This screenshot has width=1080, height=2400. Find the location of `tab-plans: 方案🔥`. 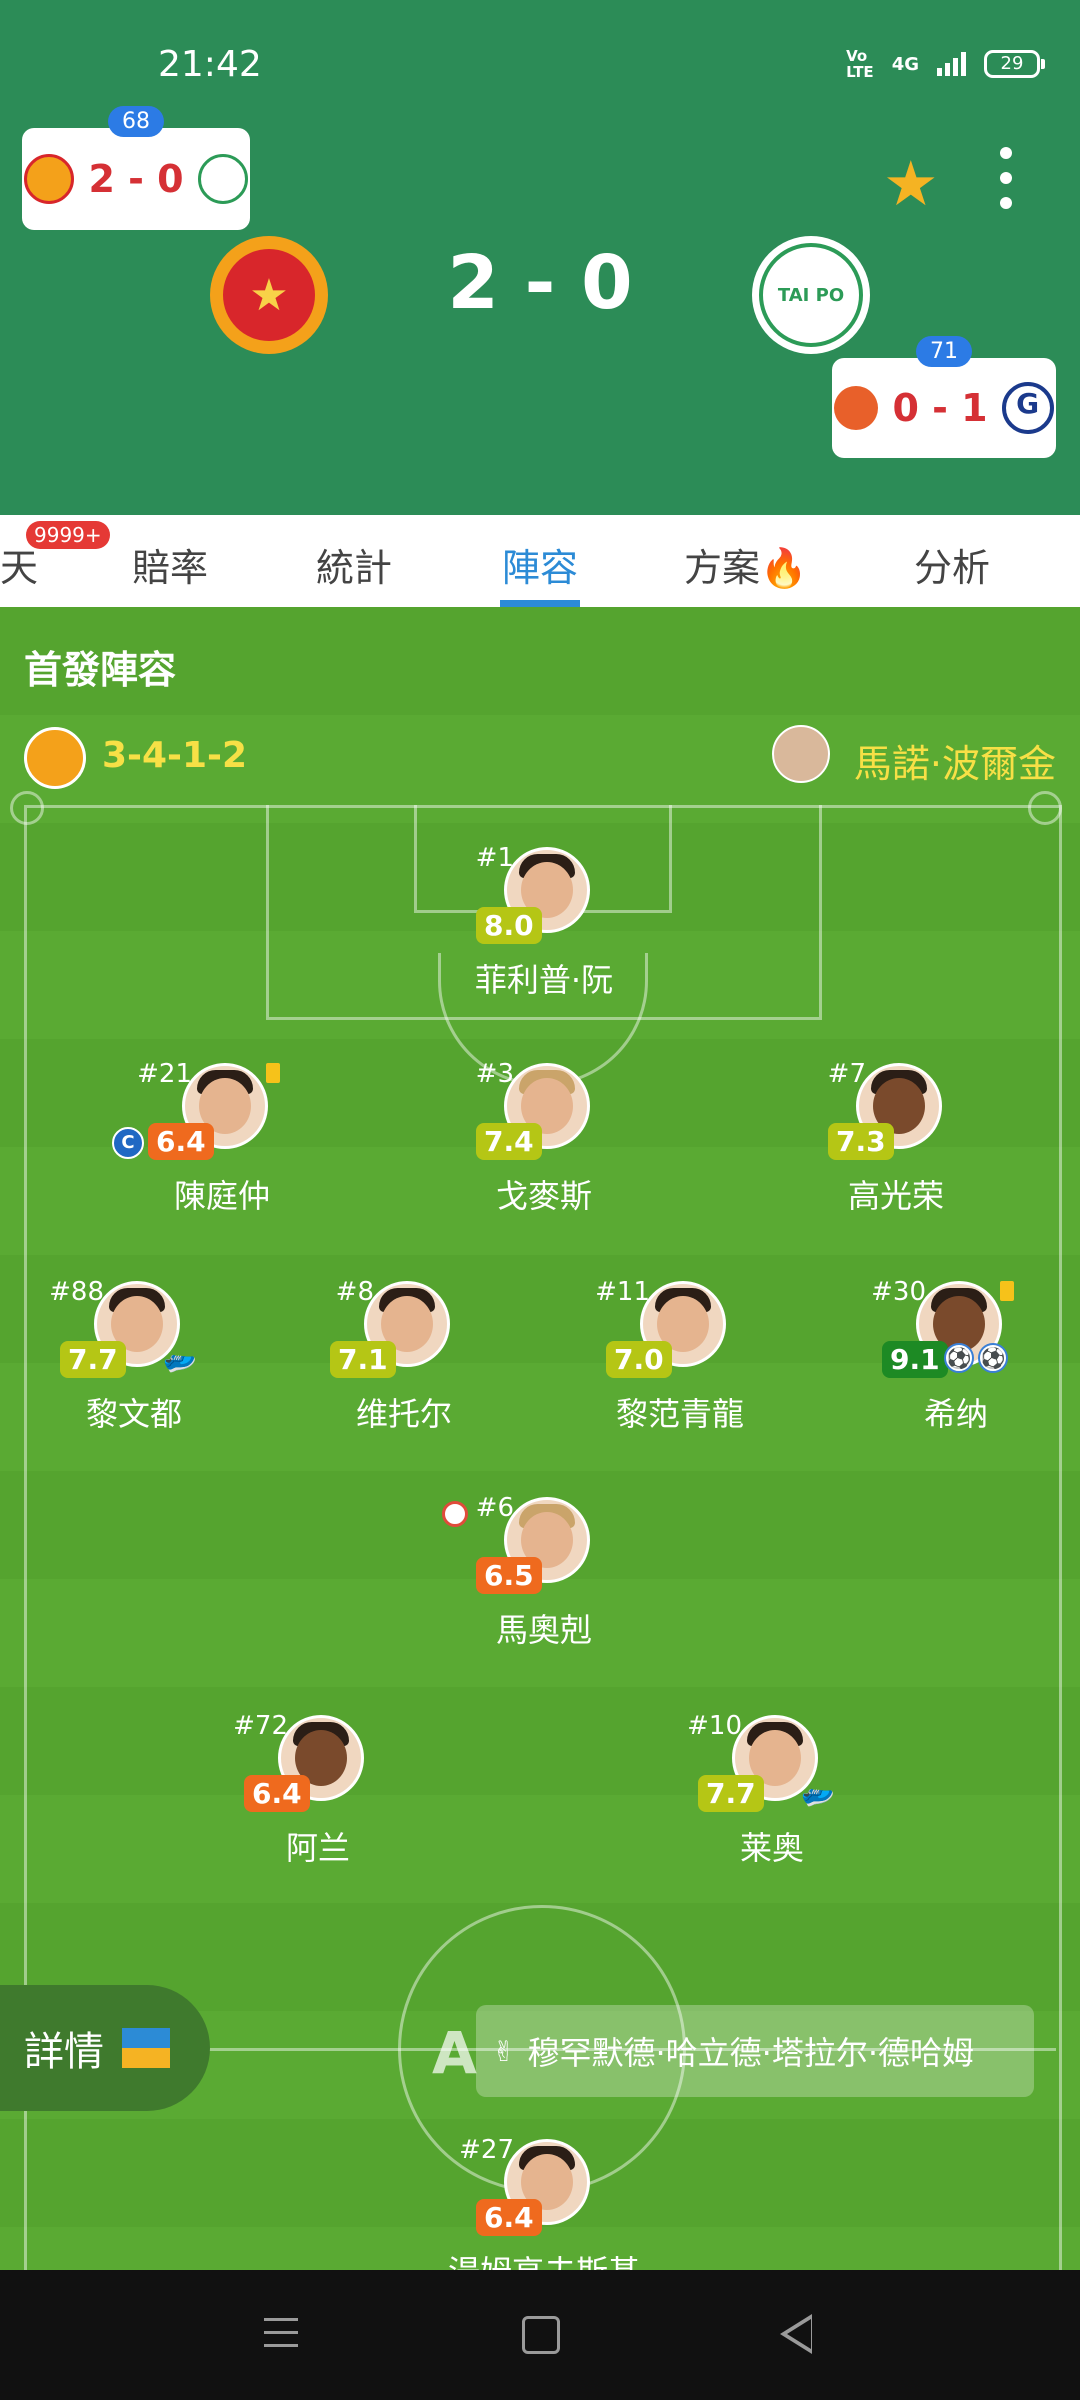

tab-plans: 方案🔥 is located at coordinates (745, 564).